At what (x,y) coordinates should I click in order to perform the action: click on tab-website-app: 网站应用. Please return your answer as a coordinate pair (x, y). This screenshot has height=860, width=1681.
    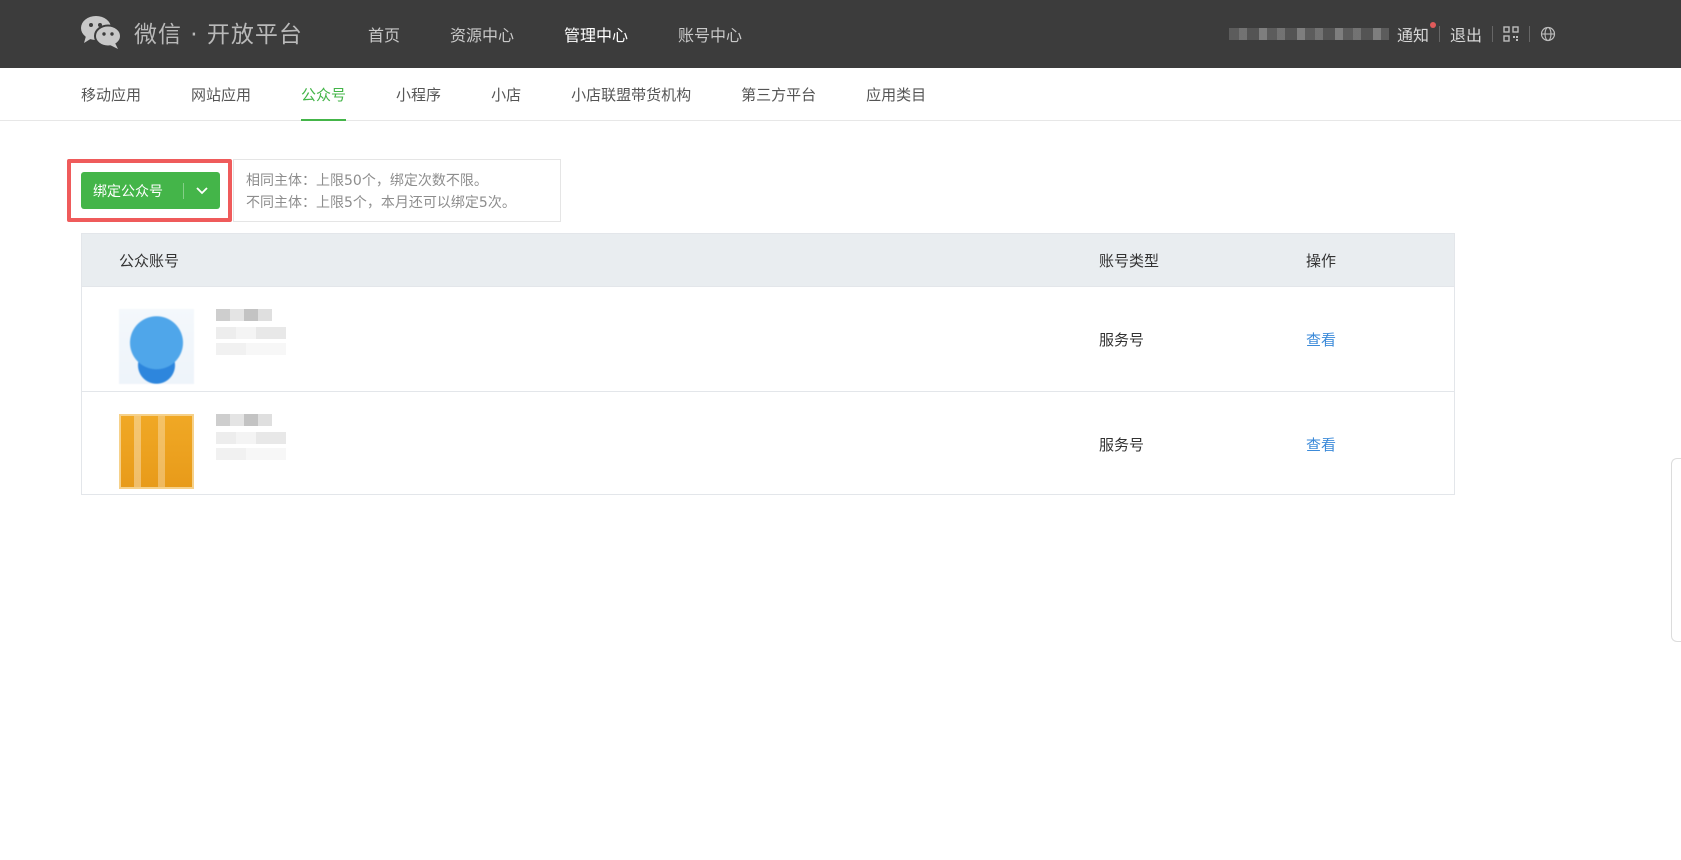
    Looking at the image, I should click on (221, 94).